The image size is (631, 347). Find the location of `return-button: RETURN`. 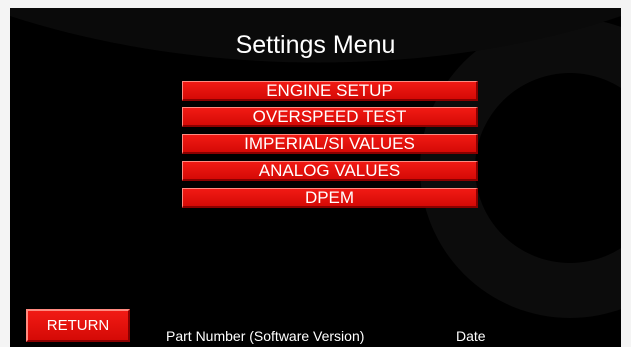

return-button: RETURN is located at coordinates (78, 325).